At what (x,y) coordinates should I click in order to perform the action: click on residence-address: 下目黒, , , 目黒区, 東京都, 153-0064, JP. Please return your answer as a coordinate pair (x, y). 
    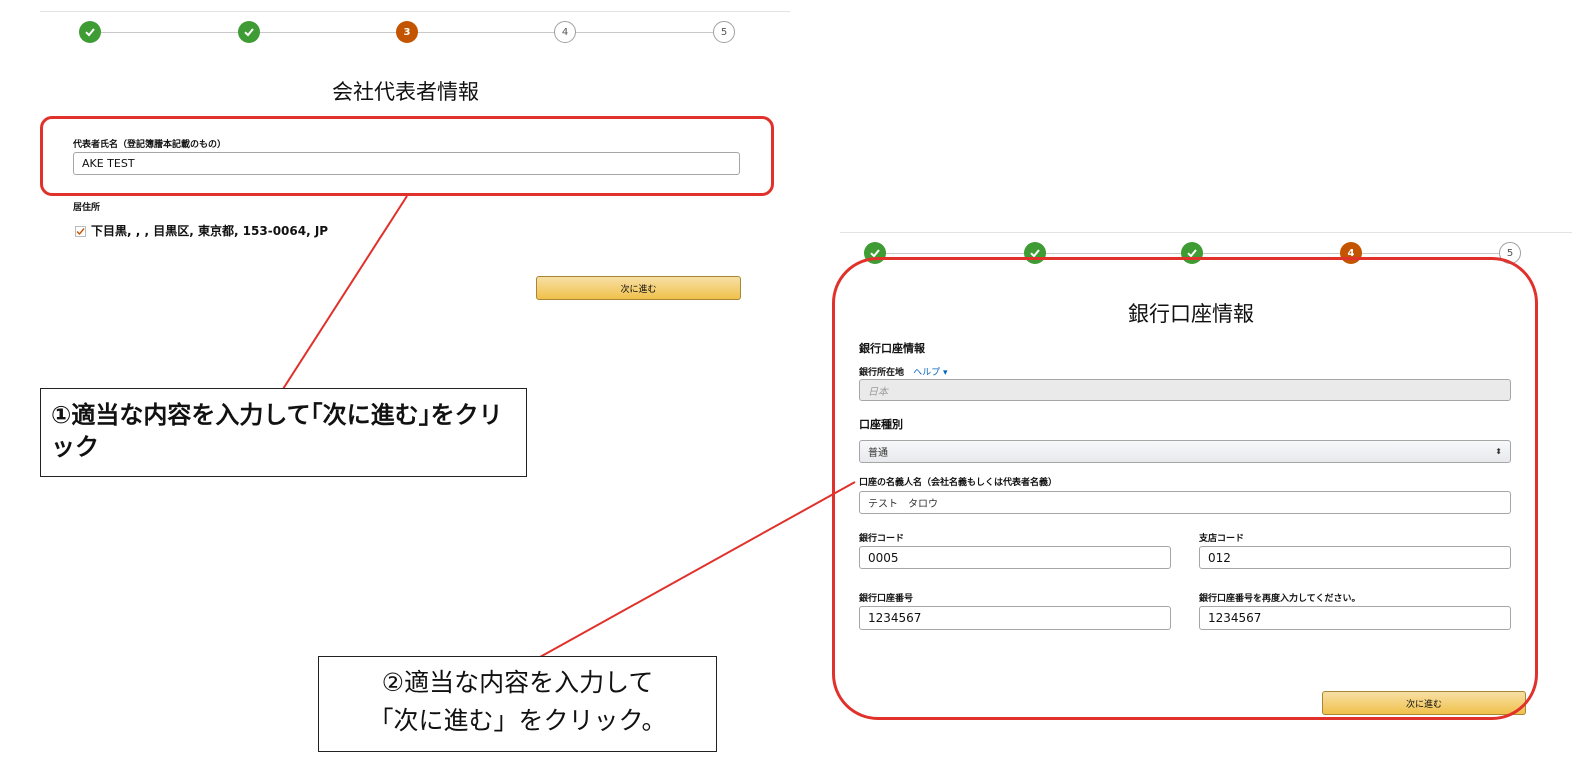
    Looking at the image, I should click on (210, 231).